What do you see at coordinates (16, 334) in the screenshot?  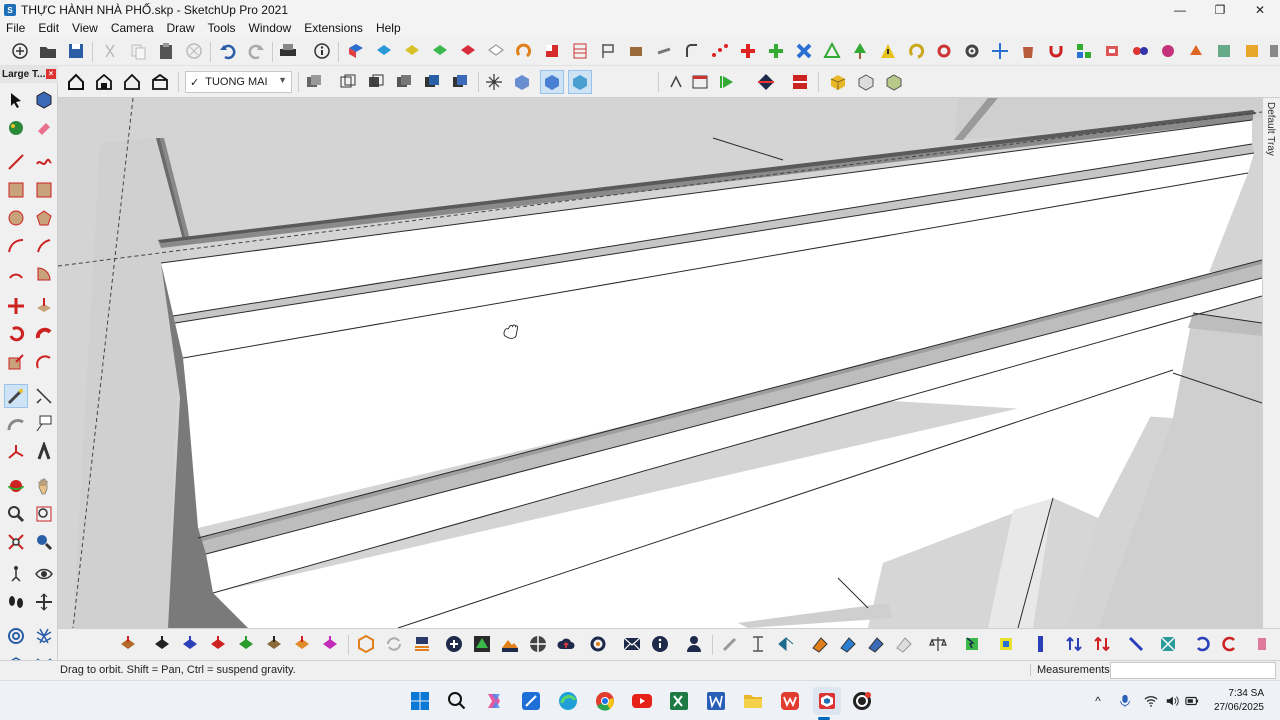 I see `rotate-icon` at bounding box center [16, 334].